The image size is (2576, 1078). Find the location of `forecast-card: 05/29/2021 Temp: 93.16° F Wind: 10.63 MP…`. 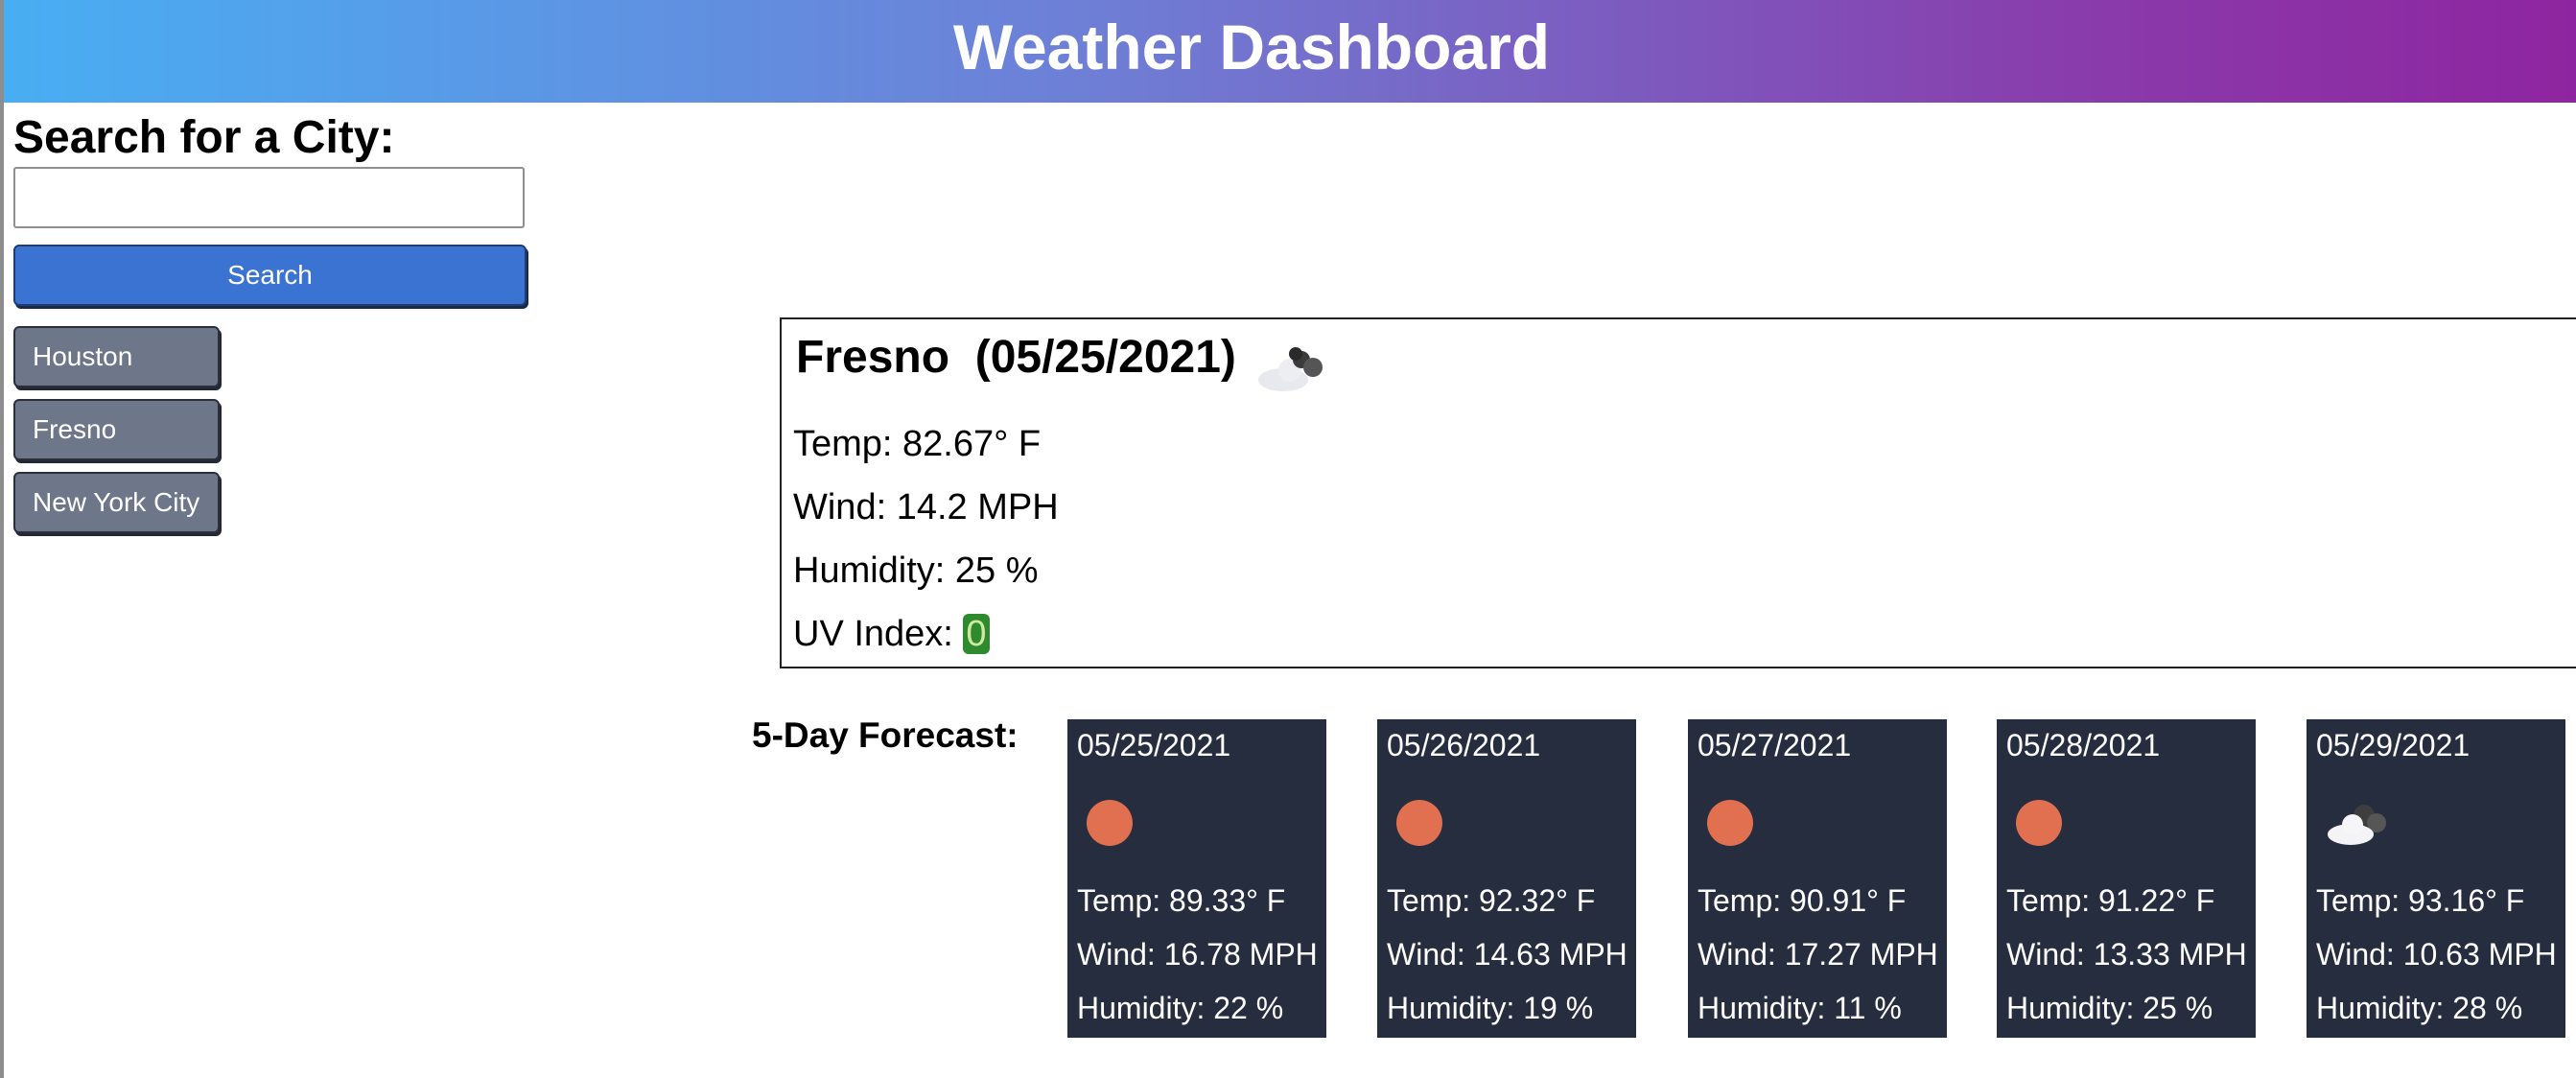

forecast-card: 05/29/2021 Temp: 93.16° F Wind: 10.63 MP… is located at coordinates (2436, 878).